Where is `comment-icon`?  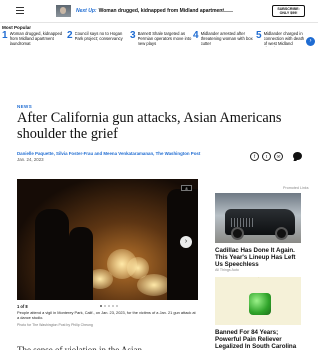
comment-icon is located at coordinates (297, 156).